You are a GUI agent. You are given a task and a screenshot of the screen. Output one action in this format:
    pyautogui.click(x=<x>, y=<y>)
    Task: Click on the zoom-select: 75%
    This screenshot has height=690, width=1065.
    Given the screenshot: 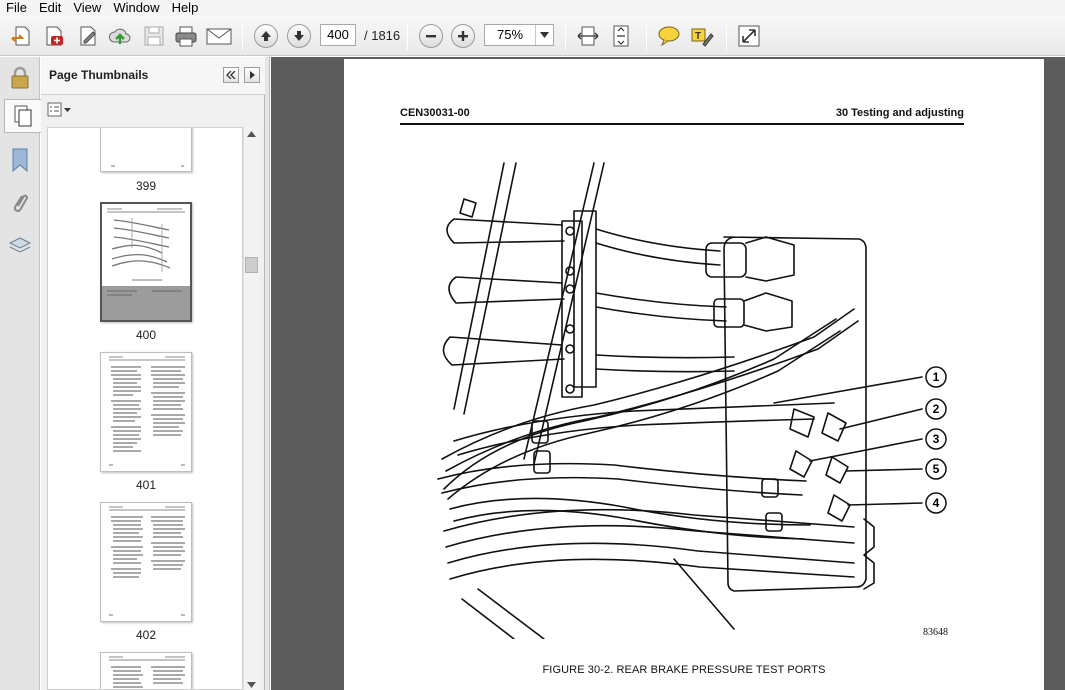 What is the action you would take?
    pyautogui.click(x=519, y=35)
    